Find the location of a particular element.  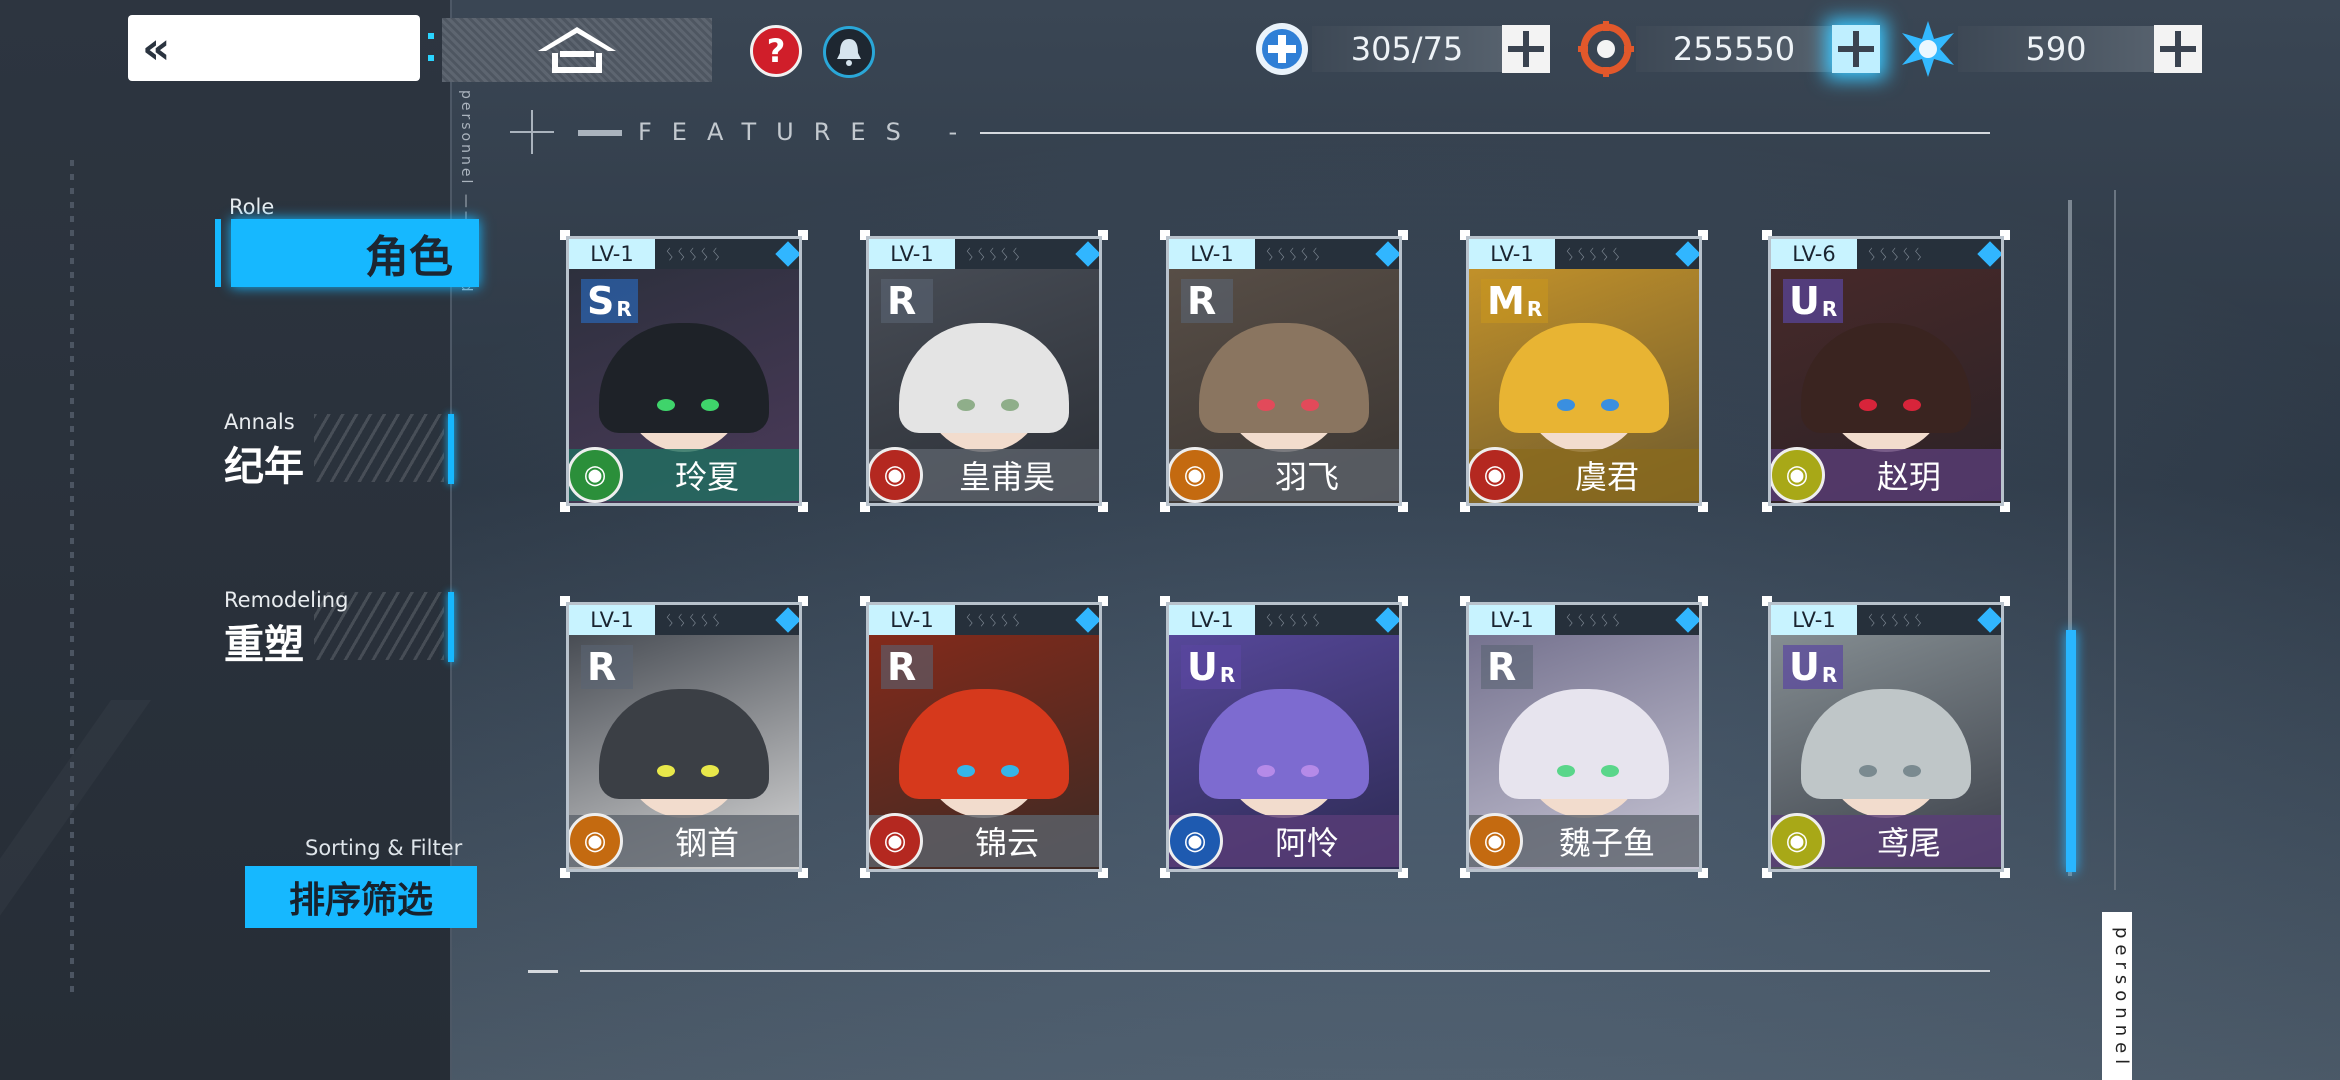

character-card: LV-1 ᛊᛊᛊᛊᛊ UR 鸢尾 ◉ is located at coordinates (1886, 737).